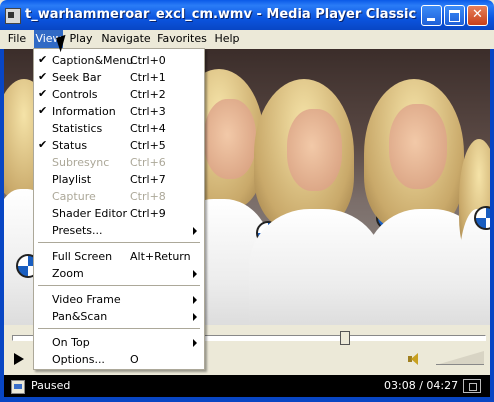 The height and width of the screenshot is (402, 494). Describe the element at coordinates (227, 39) in the screenshot. I see `menu-help: Help` at that location.